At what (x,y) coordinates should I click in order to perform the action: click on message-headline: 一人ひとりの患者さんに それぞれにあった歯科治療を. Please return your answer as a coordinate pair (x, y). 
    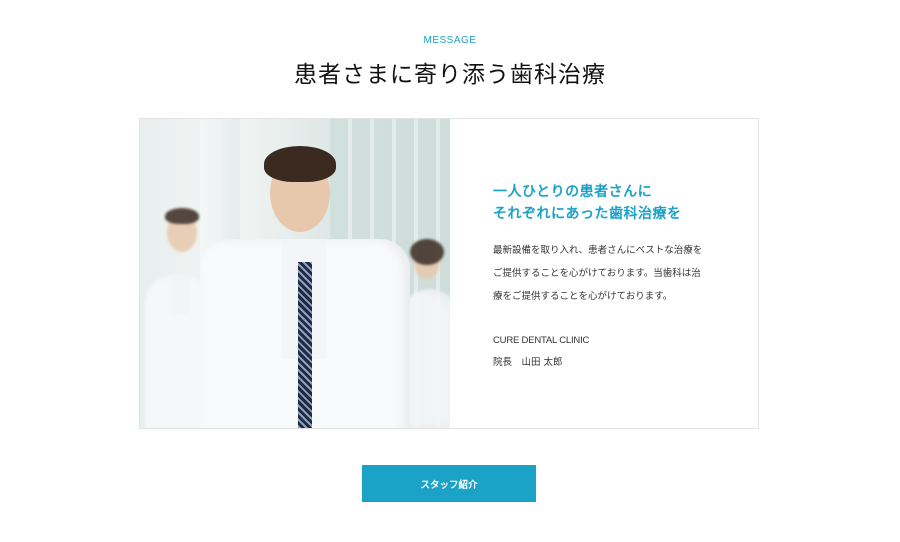
    Looking at the image, I should click on (625, 203).